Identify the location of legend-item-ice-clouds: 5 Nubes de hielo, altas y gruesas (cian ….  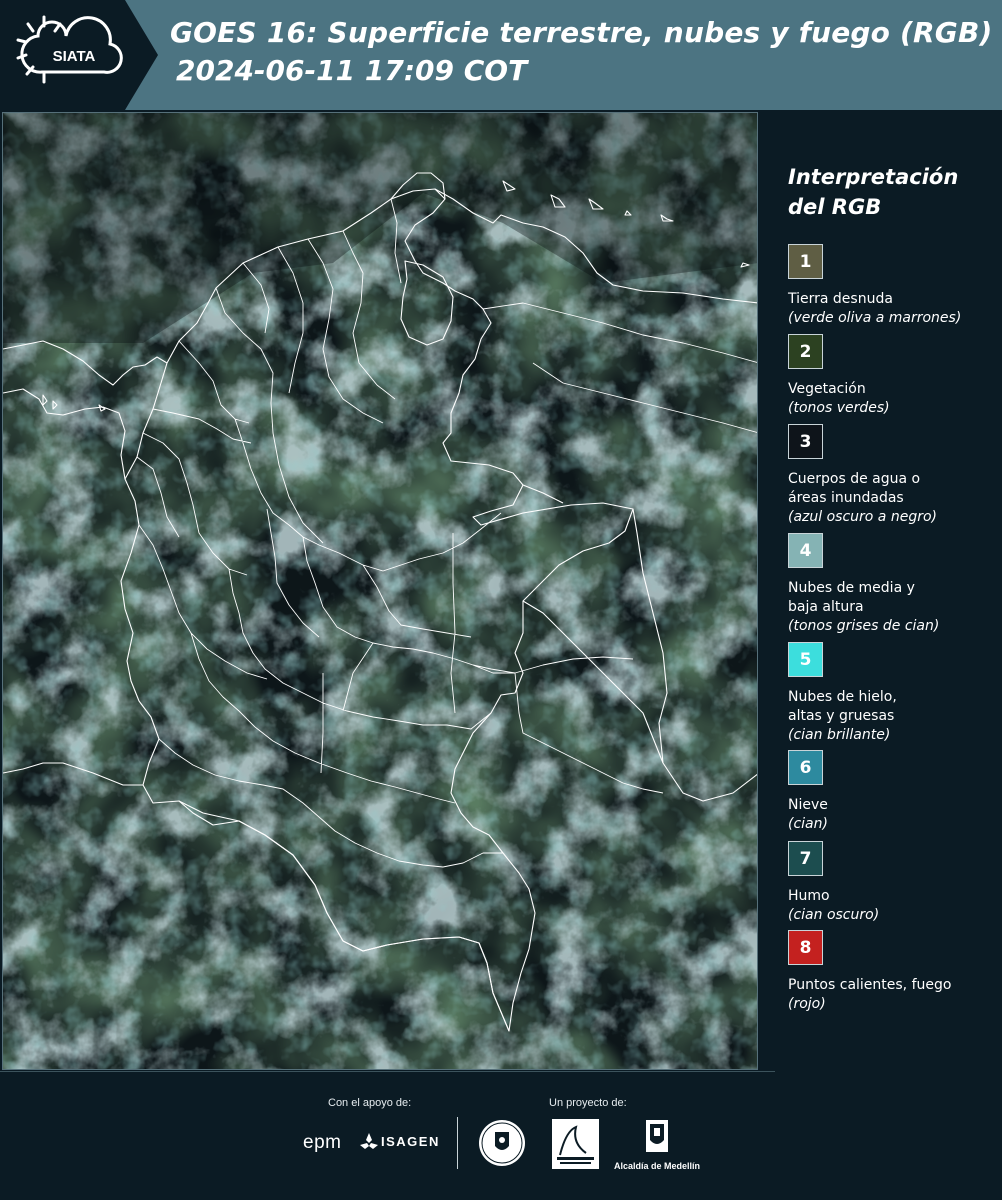
(893, 693).